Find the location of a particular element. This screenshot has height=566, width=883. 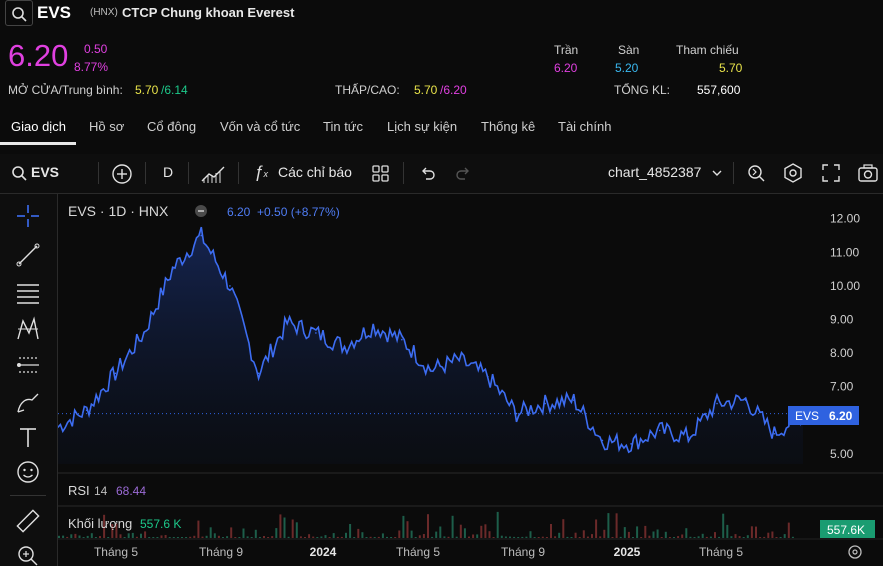

x-tick-label: Tháng 9 is located at coordinates (221, 552).